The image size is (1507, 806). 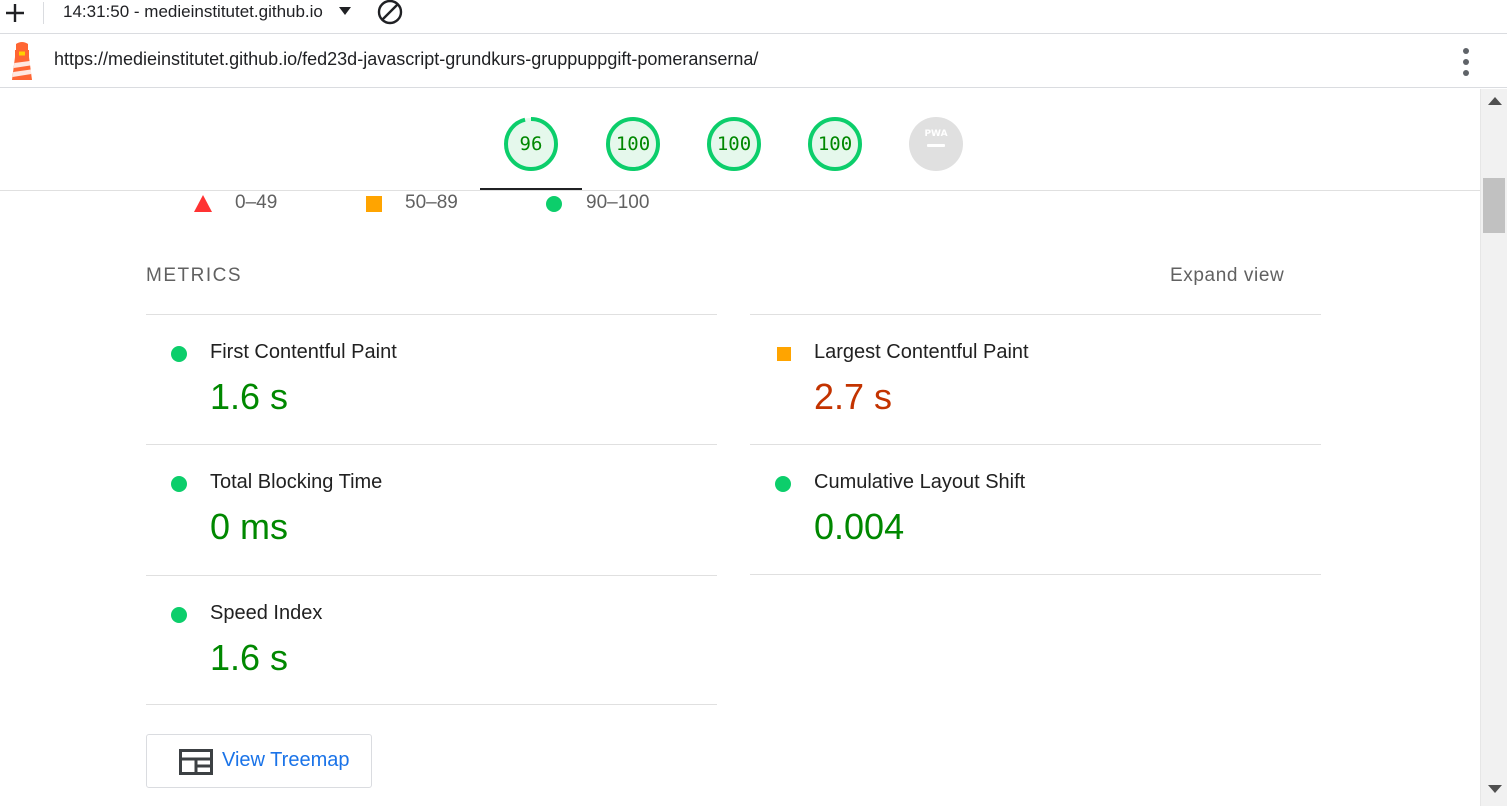 What do you see at coordinates (266, 613) in the screenshot?
I see `metric-title: Speed Index` at bounding box center [266, 613].